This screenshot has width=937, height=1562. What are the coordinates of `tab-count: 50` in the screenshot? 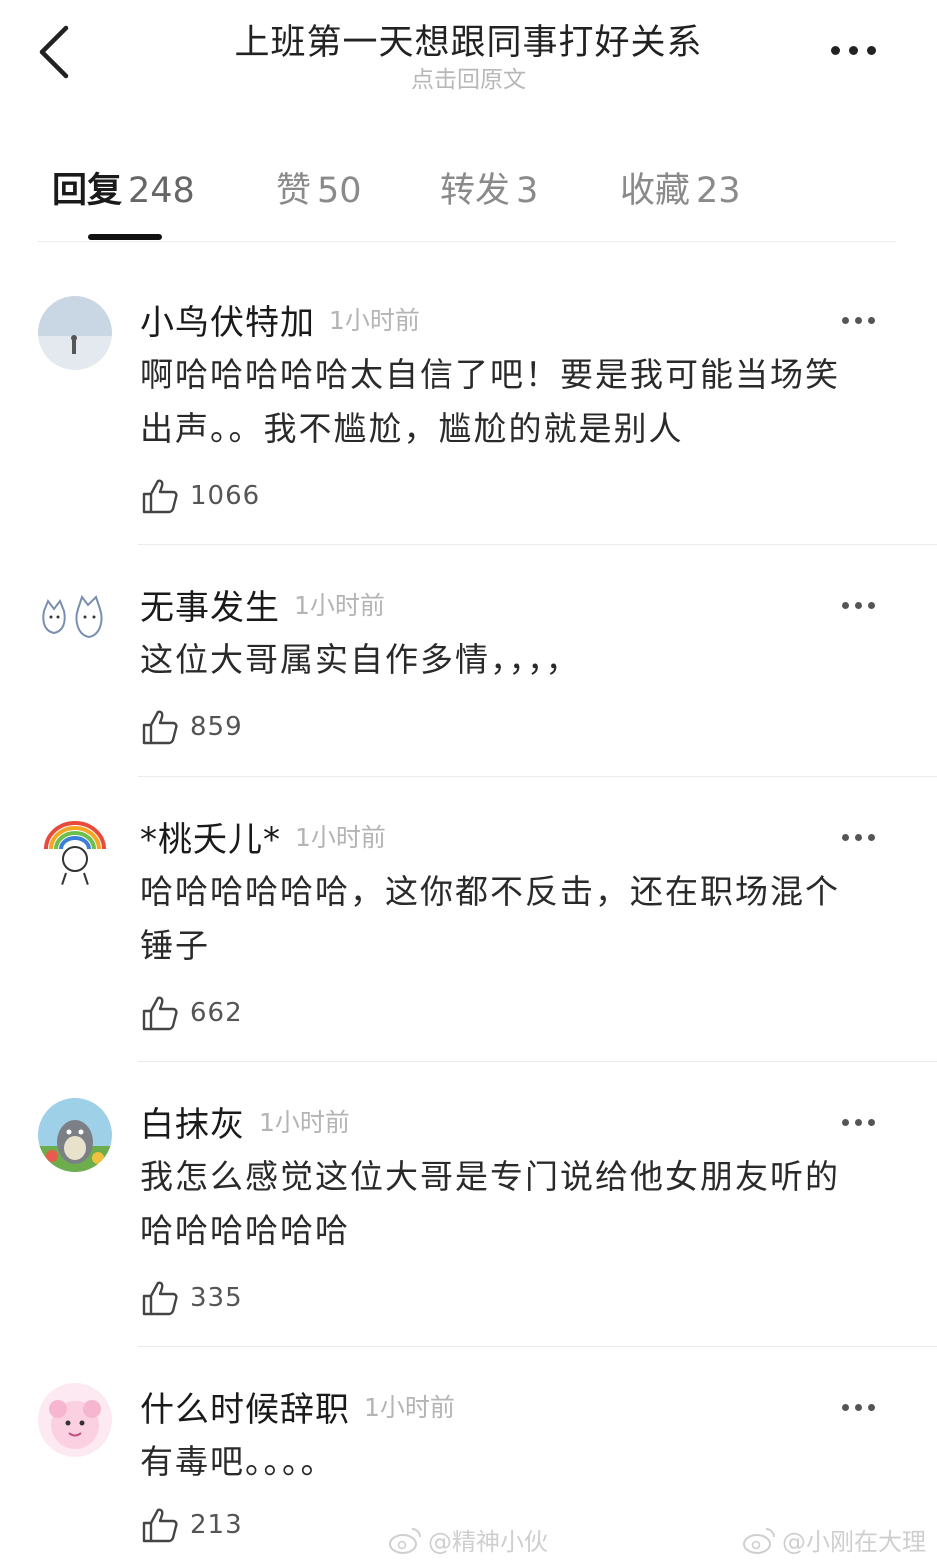 It's located at (339, 191).